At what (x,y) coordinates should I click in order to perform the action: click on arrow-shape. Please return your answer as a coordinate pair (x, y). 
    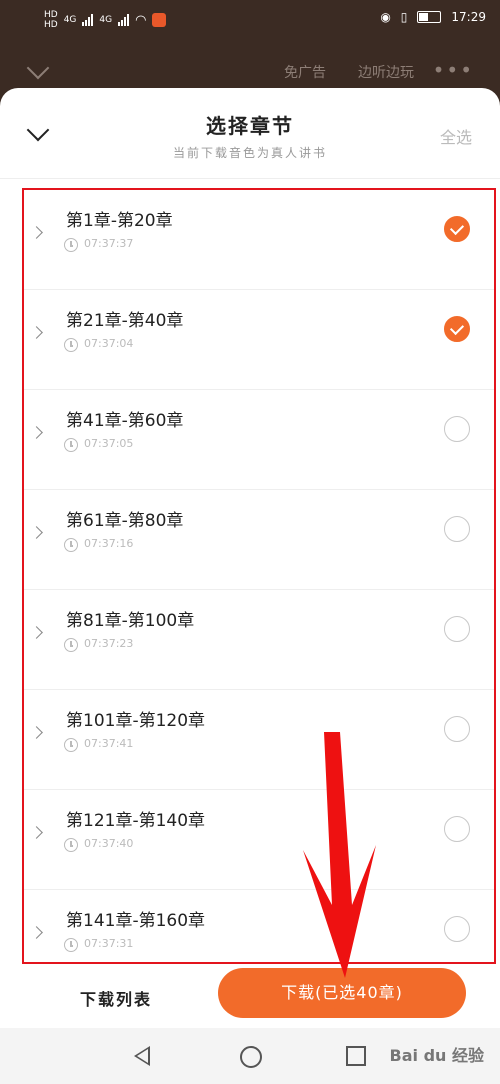
    Looking at the image, I should click on (339, 855).